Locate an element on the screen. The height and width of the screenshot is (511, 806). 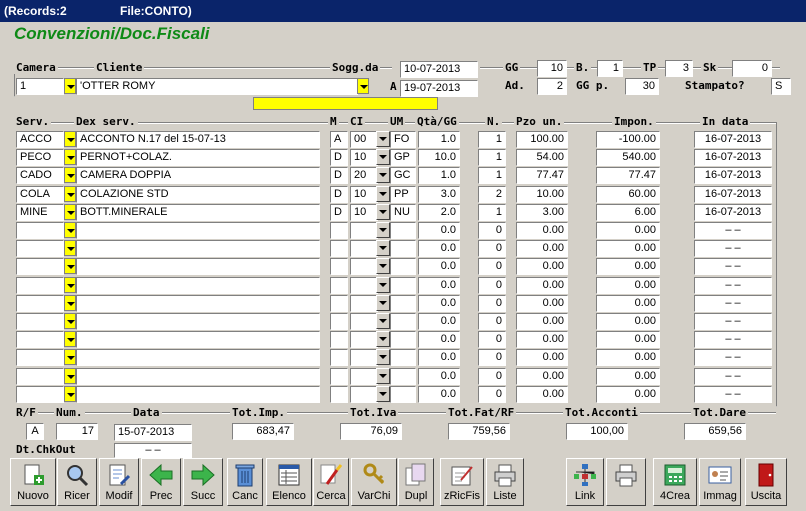
dex-cell: COLAZIONE STD is located at coordinates (198, 194).